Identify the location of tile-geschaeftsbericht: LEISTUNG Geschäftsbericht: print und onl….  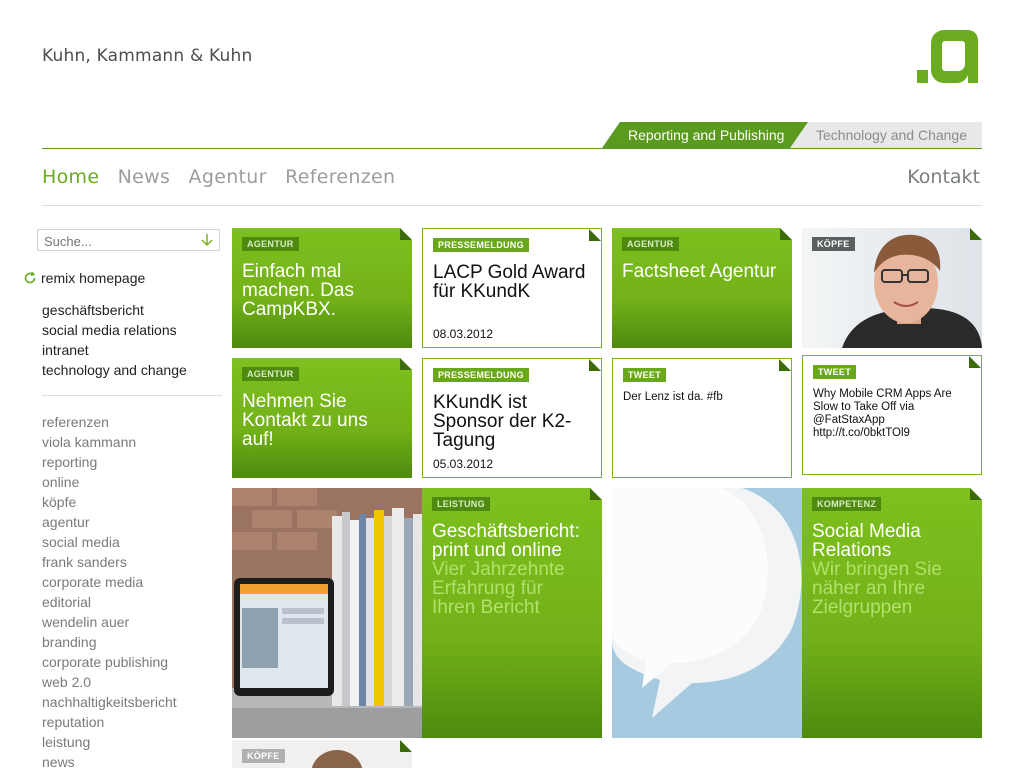
(512, 613).